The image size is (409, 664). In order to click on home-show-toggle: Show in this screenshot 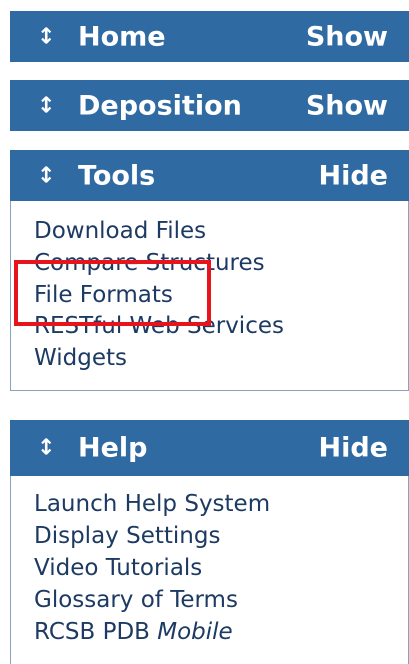, I will do `click(347, 36)`.